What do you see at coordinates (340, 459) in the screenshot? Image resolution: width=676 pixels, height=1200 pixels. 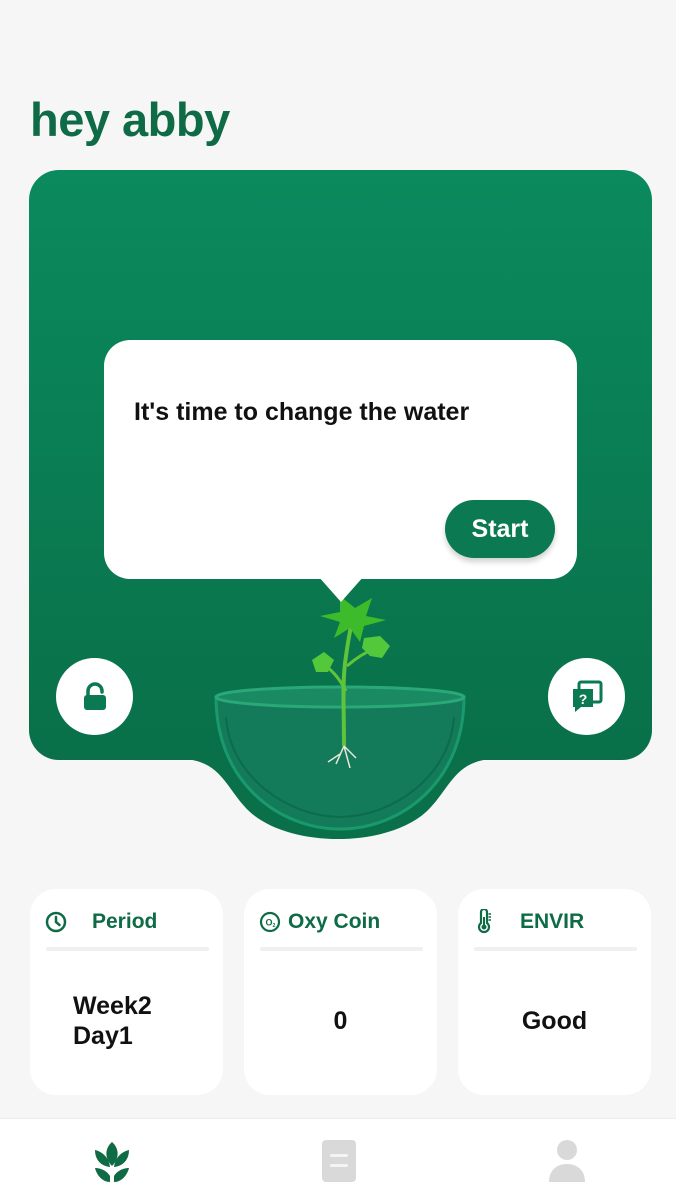 I see `message-bubble: It's time to change the water Start` at bounding box center [340, 459].